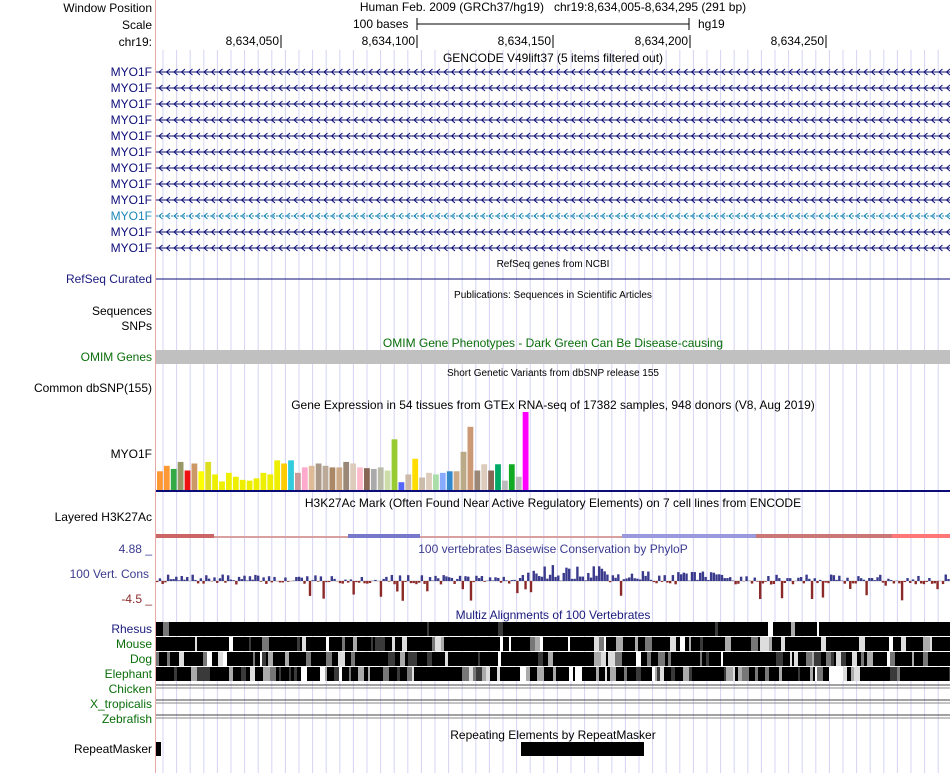 The height and width of the screenshot is (773, 950). I want to click on rmsk-label: RepeatMasker, so click(113, 749).